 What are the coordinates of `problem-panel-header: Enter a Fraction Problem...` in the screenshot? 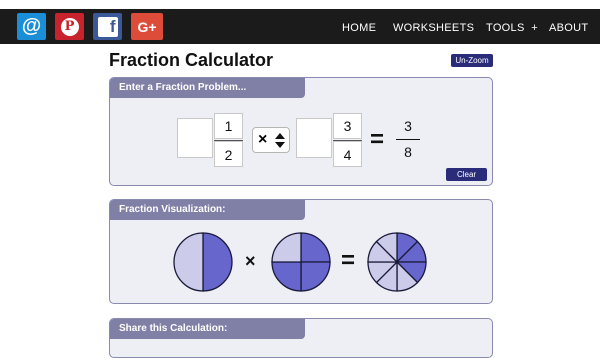 It's located at (207, 88).